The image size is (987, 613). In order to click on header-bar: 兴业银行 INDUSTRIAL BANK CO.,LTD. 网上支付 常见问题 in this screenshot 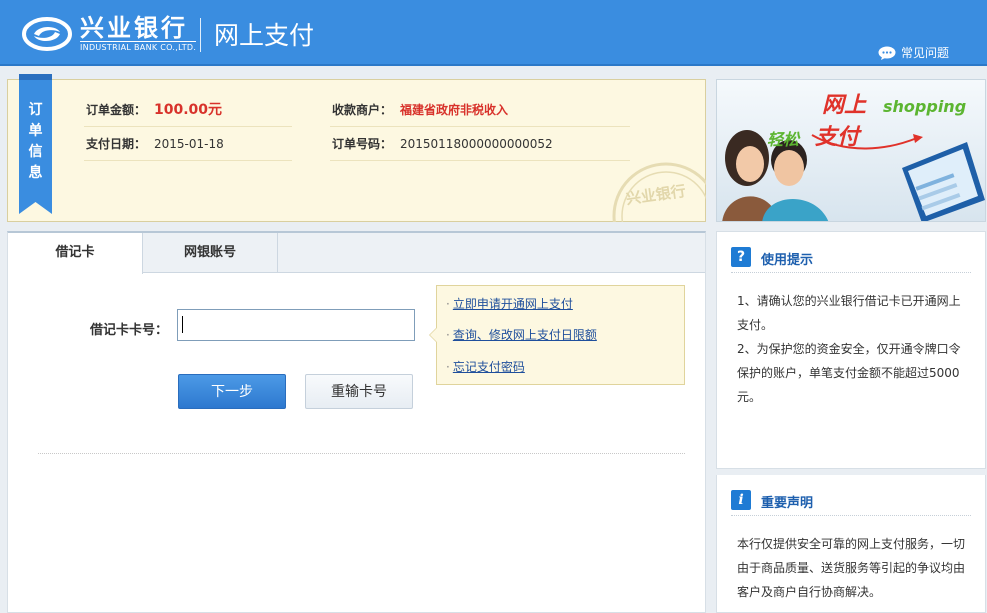, I will do `click(493, 33)`.